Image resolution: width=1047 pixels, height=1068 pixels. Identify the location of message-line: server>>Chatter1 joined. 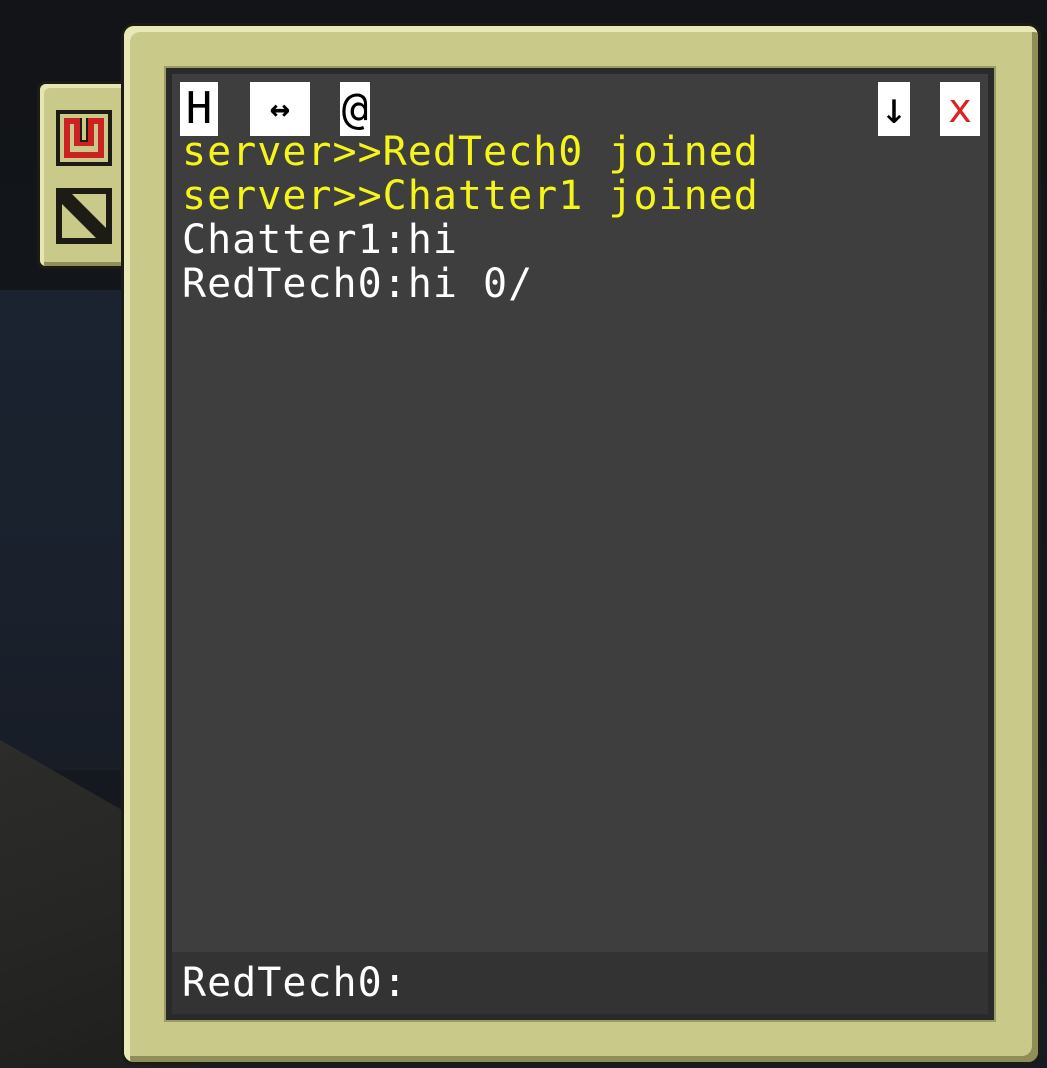
(470, 196).